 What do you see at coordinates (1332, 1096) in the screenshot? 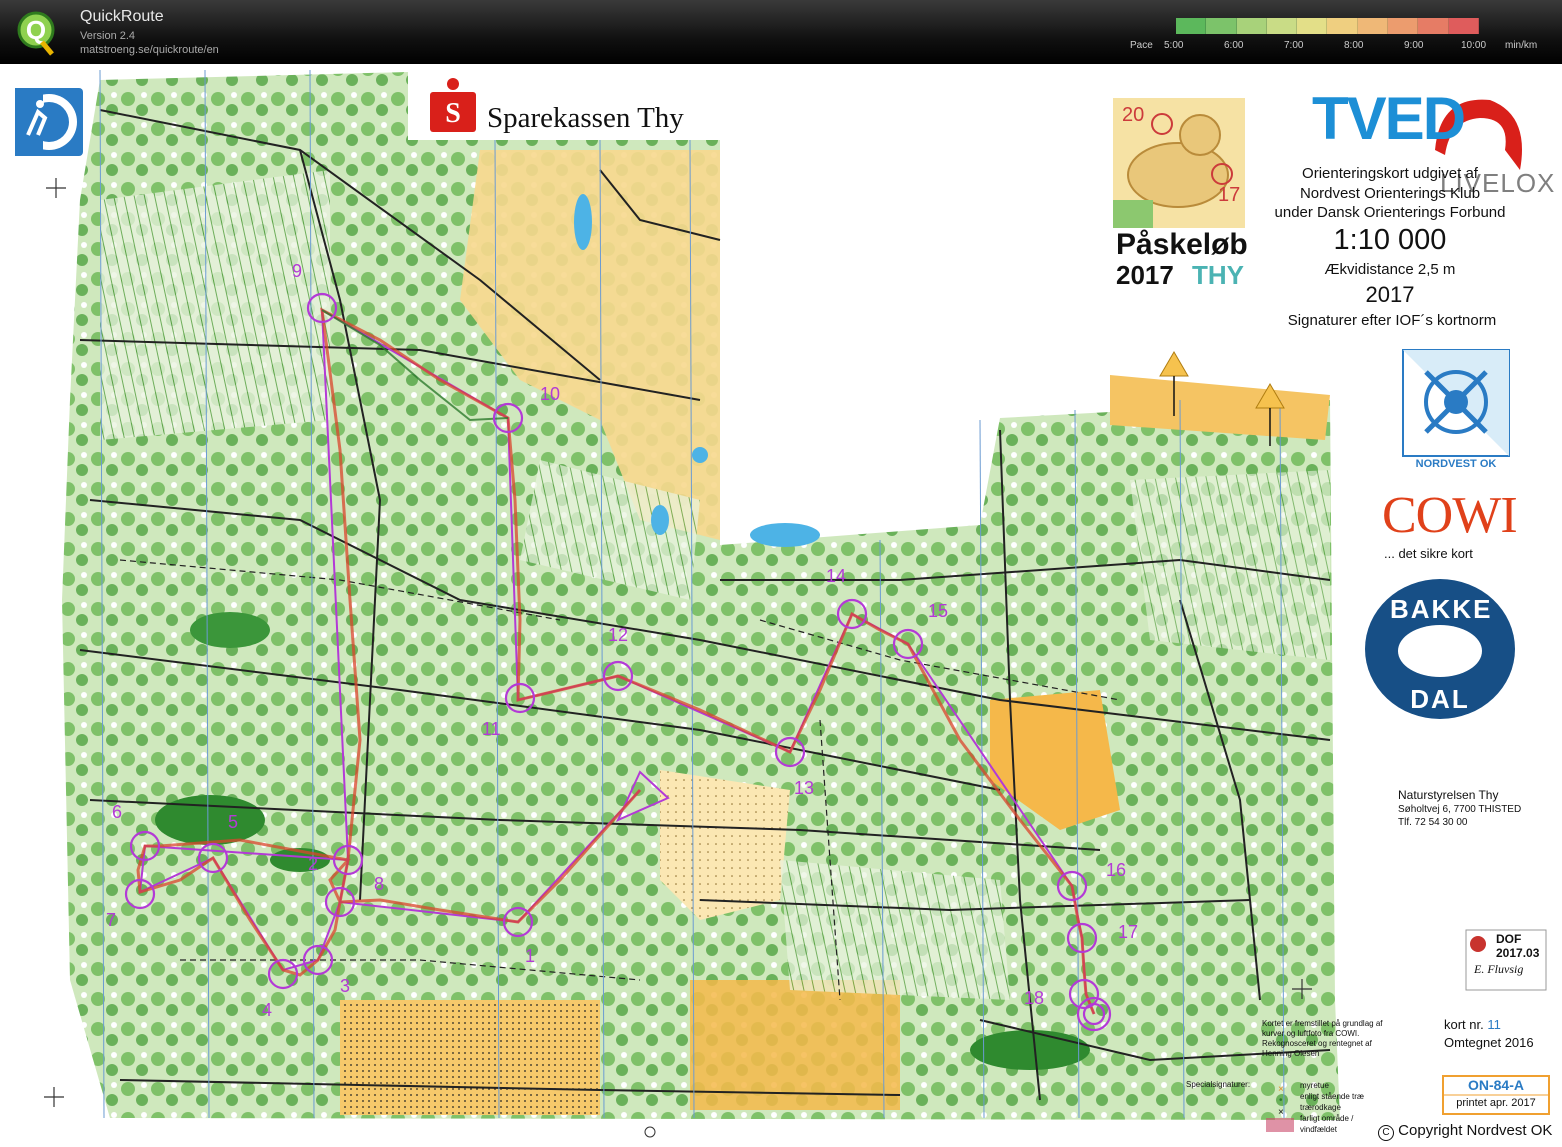
I see `special-symbol-item: enligt stående træ` at bounding box center [1332, 1096].